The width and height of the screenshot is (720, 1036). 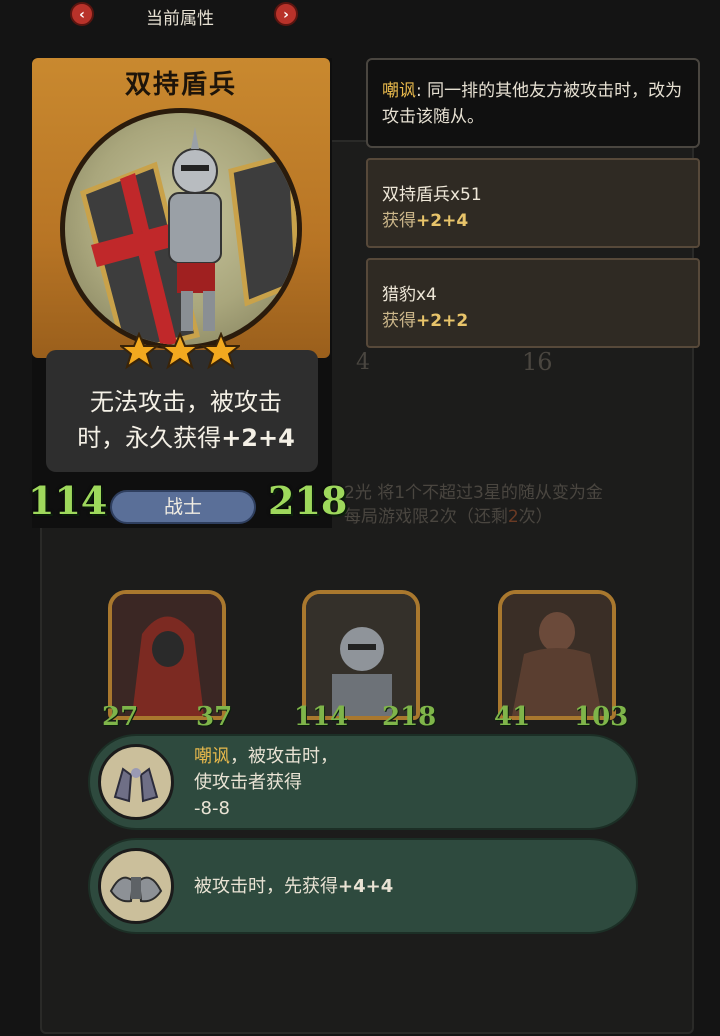 What do you see at coordinates (186, 420) in the screenshot?
I see `card-description: 无法攻击，被攻击 时，永久获得+2+4` at bounding box center [186, 420].